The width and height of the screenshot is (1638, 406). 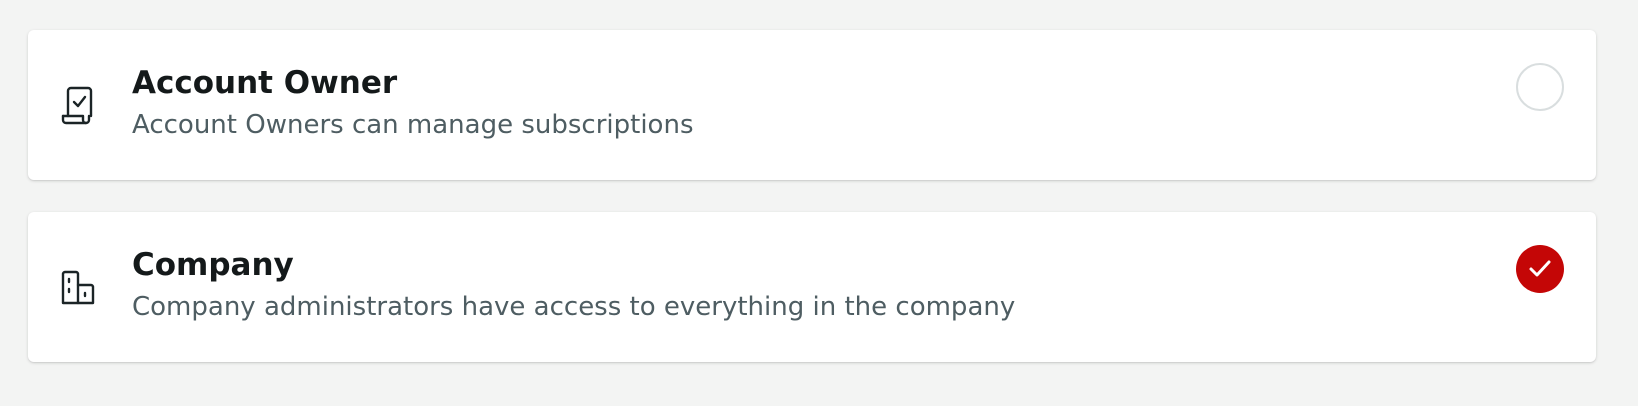 I want to click on option-description: Account Owners can manage subscriptions, so click(x=413, y=125).